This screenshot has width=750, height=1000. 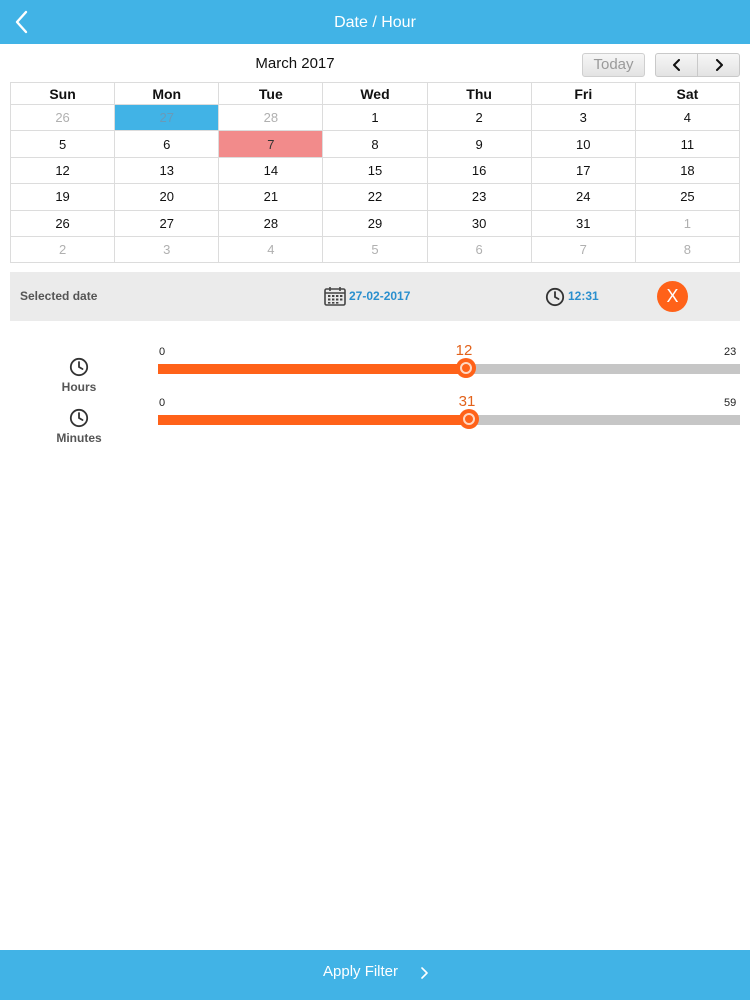 What do you see at coordinates (380, 296) in the screenshot?
I see `selected-date-value: 27-02-2017` at bounding box center [380, 296].